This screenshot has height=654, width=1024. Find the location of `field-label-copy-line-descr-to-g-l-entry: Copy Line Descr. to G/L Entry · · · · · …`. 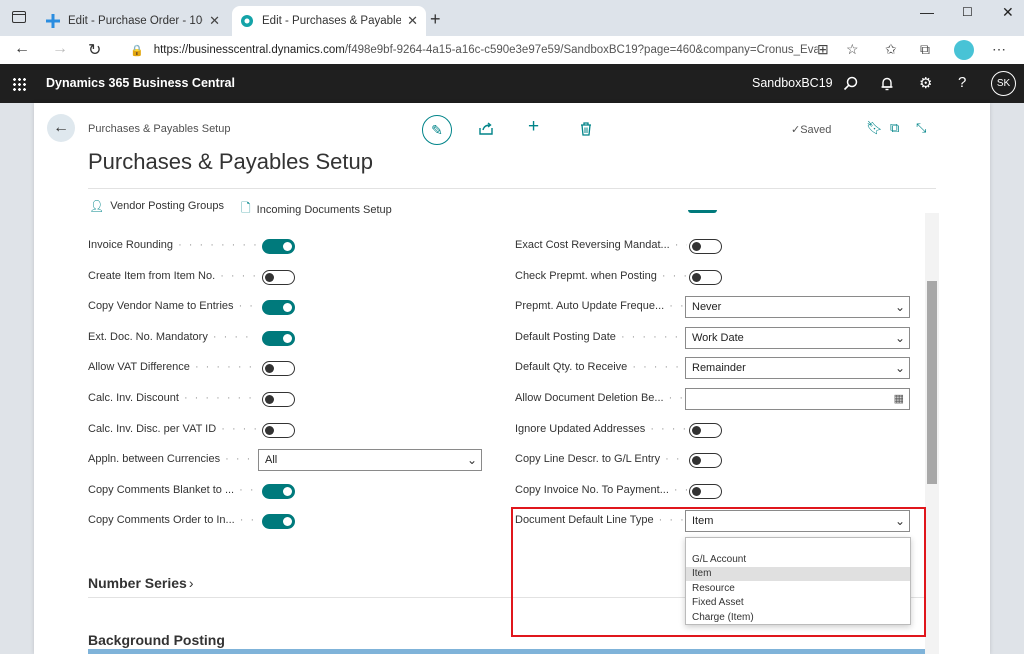

field-label-copy-line-descr-to-g-l-entry: Copy Line Descr. to G/L Entry · · · · · … is located at coordinates (601, 459).